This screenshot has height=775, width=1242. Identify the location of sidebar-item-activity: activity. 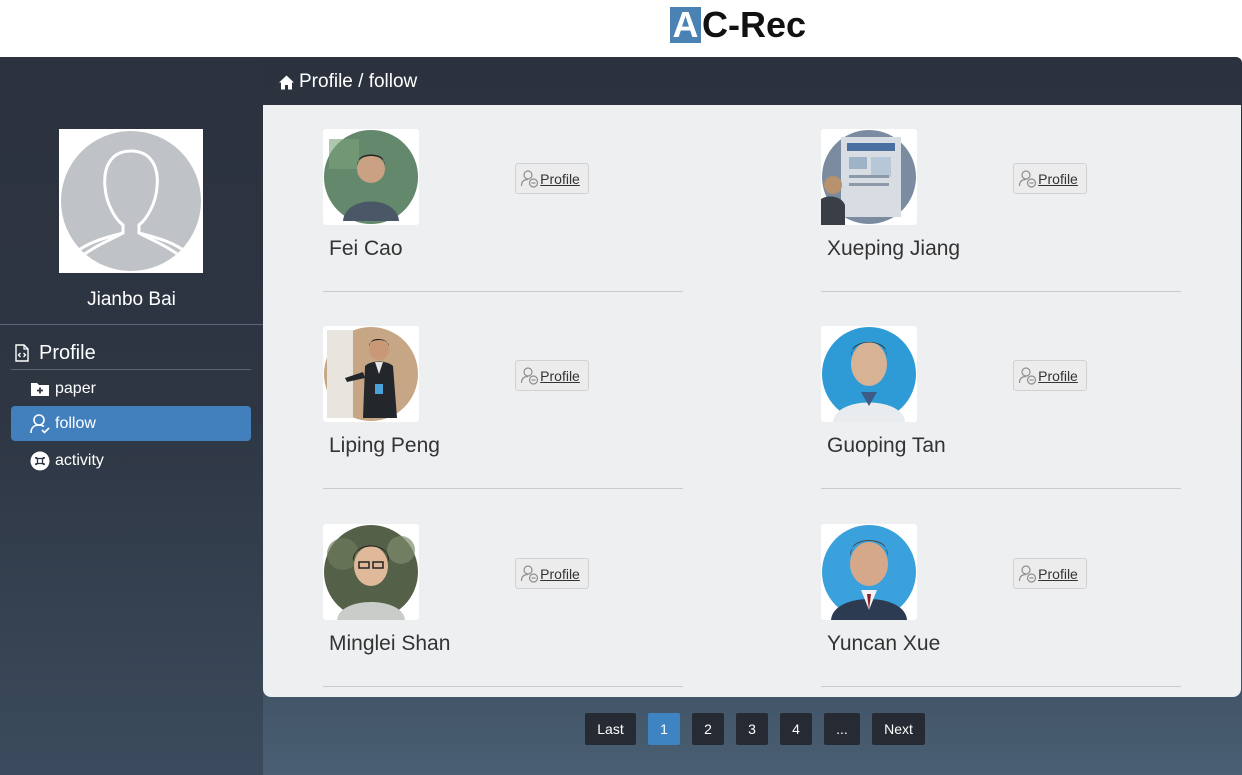
(131, 460).